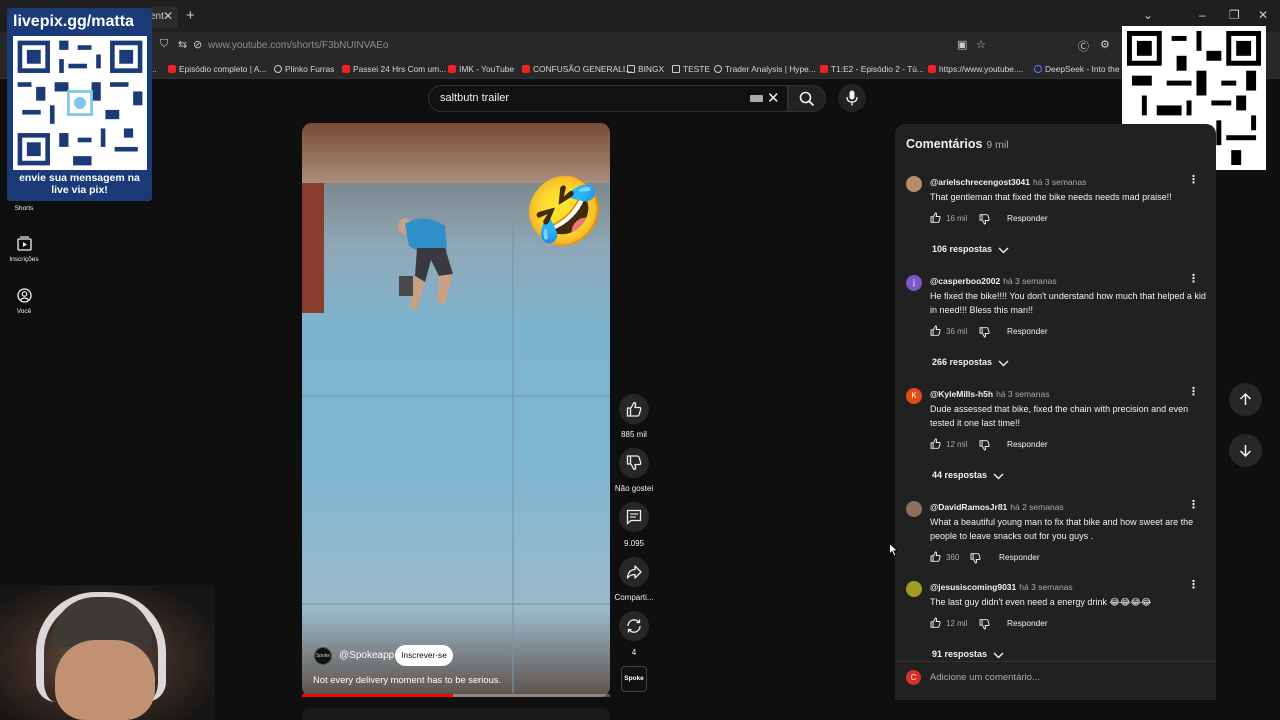 This screenshot has height=720, width=1280. I want to click on bookmark-folder: BINGX, so click(645, 69).